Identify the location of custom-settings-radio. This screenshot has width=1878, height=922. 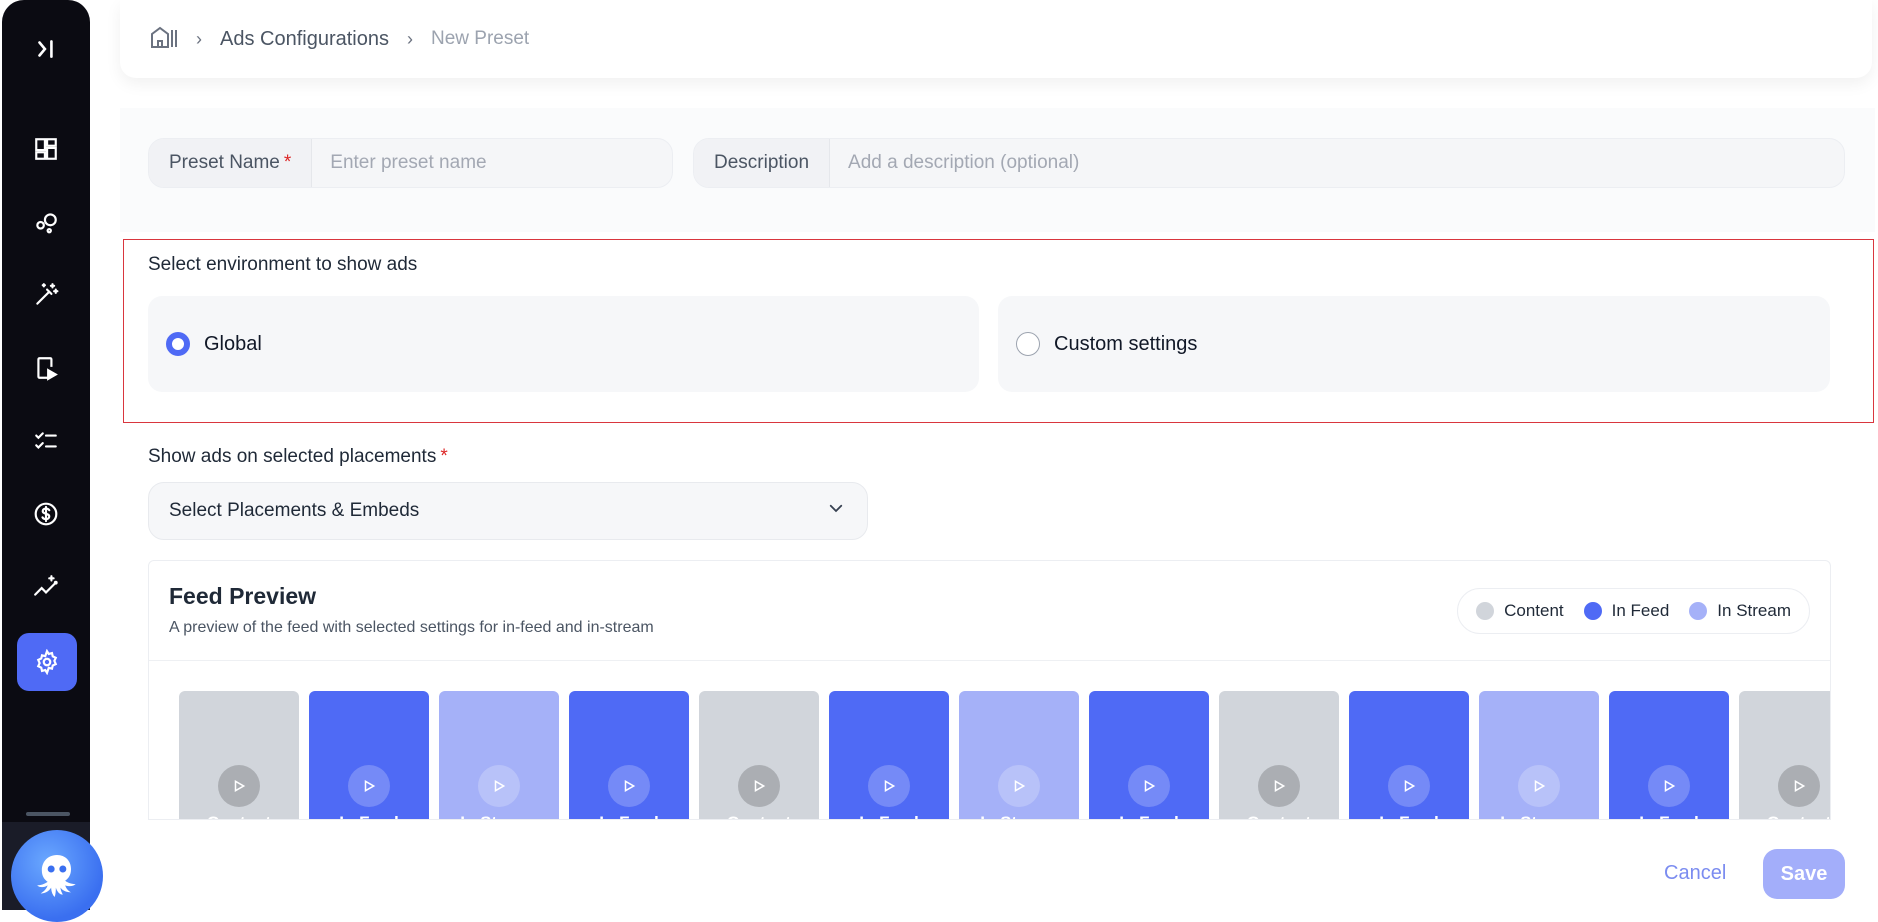
(1028, 344).